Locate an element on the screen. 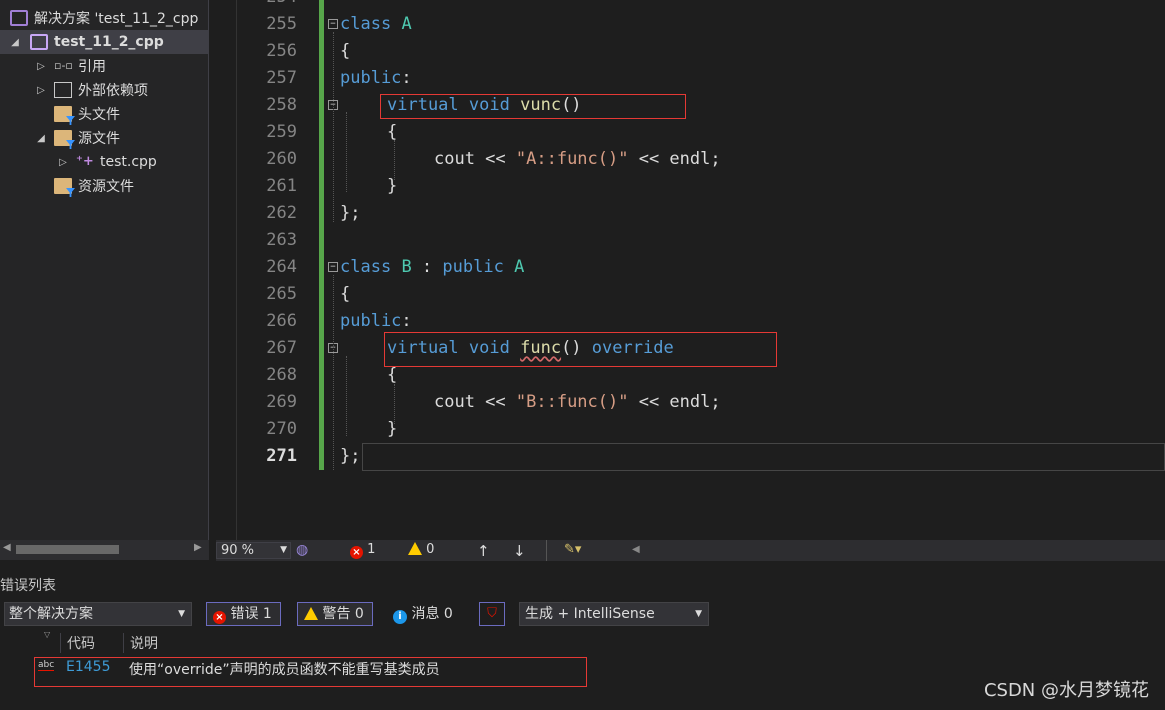 The image size is (1165, 710). source-dropdown: 生成 + IntelliSense ▼ is located at coordinates (614, 614).